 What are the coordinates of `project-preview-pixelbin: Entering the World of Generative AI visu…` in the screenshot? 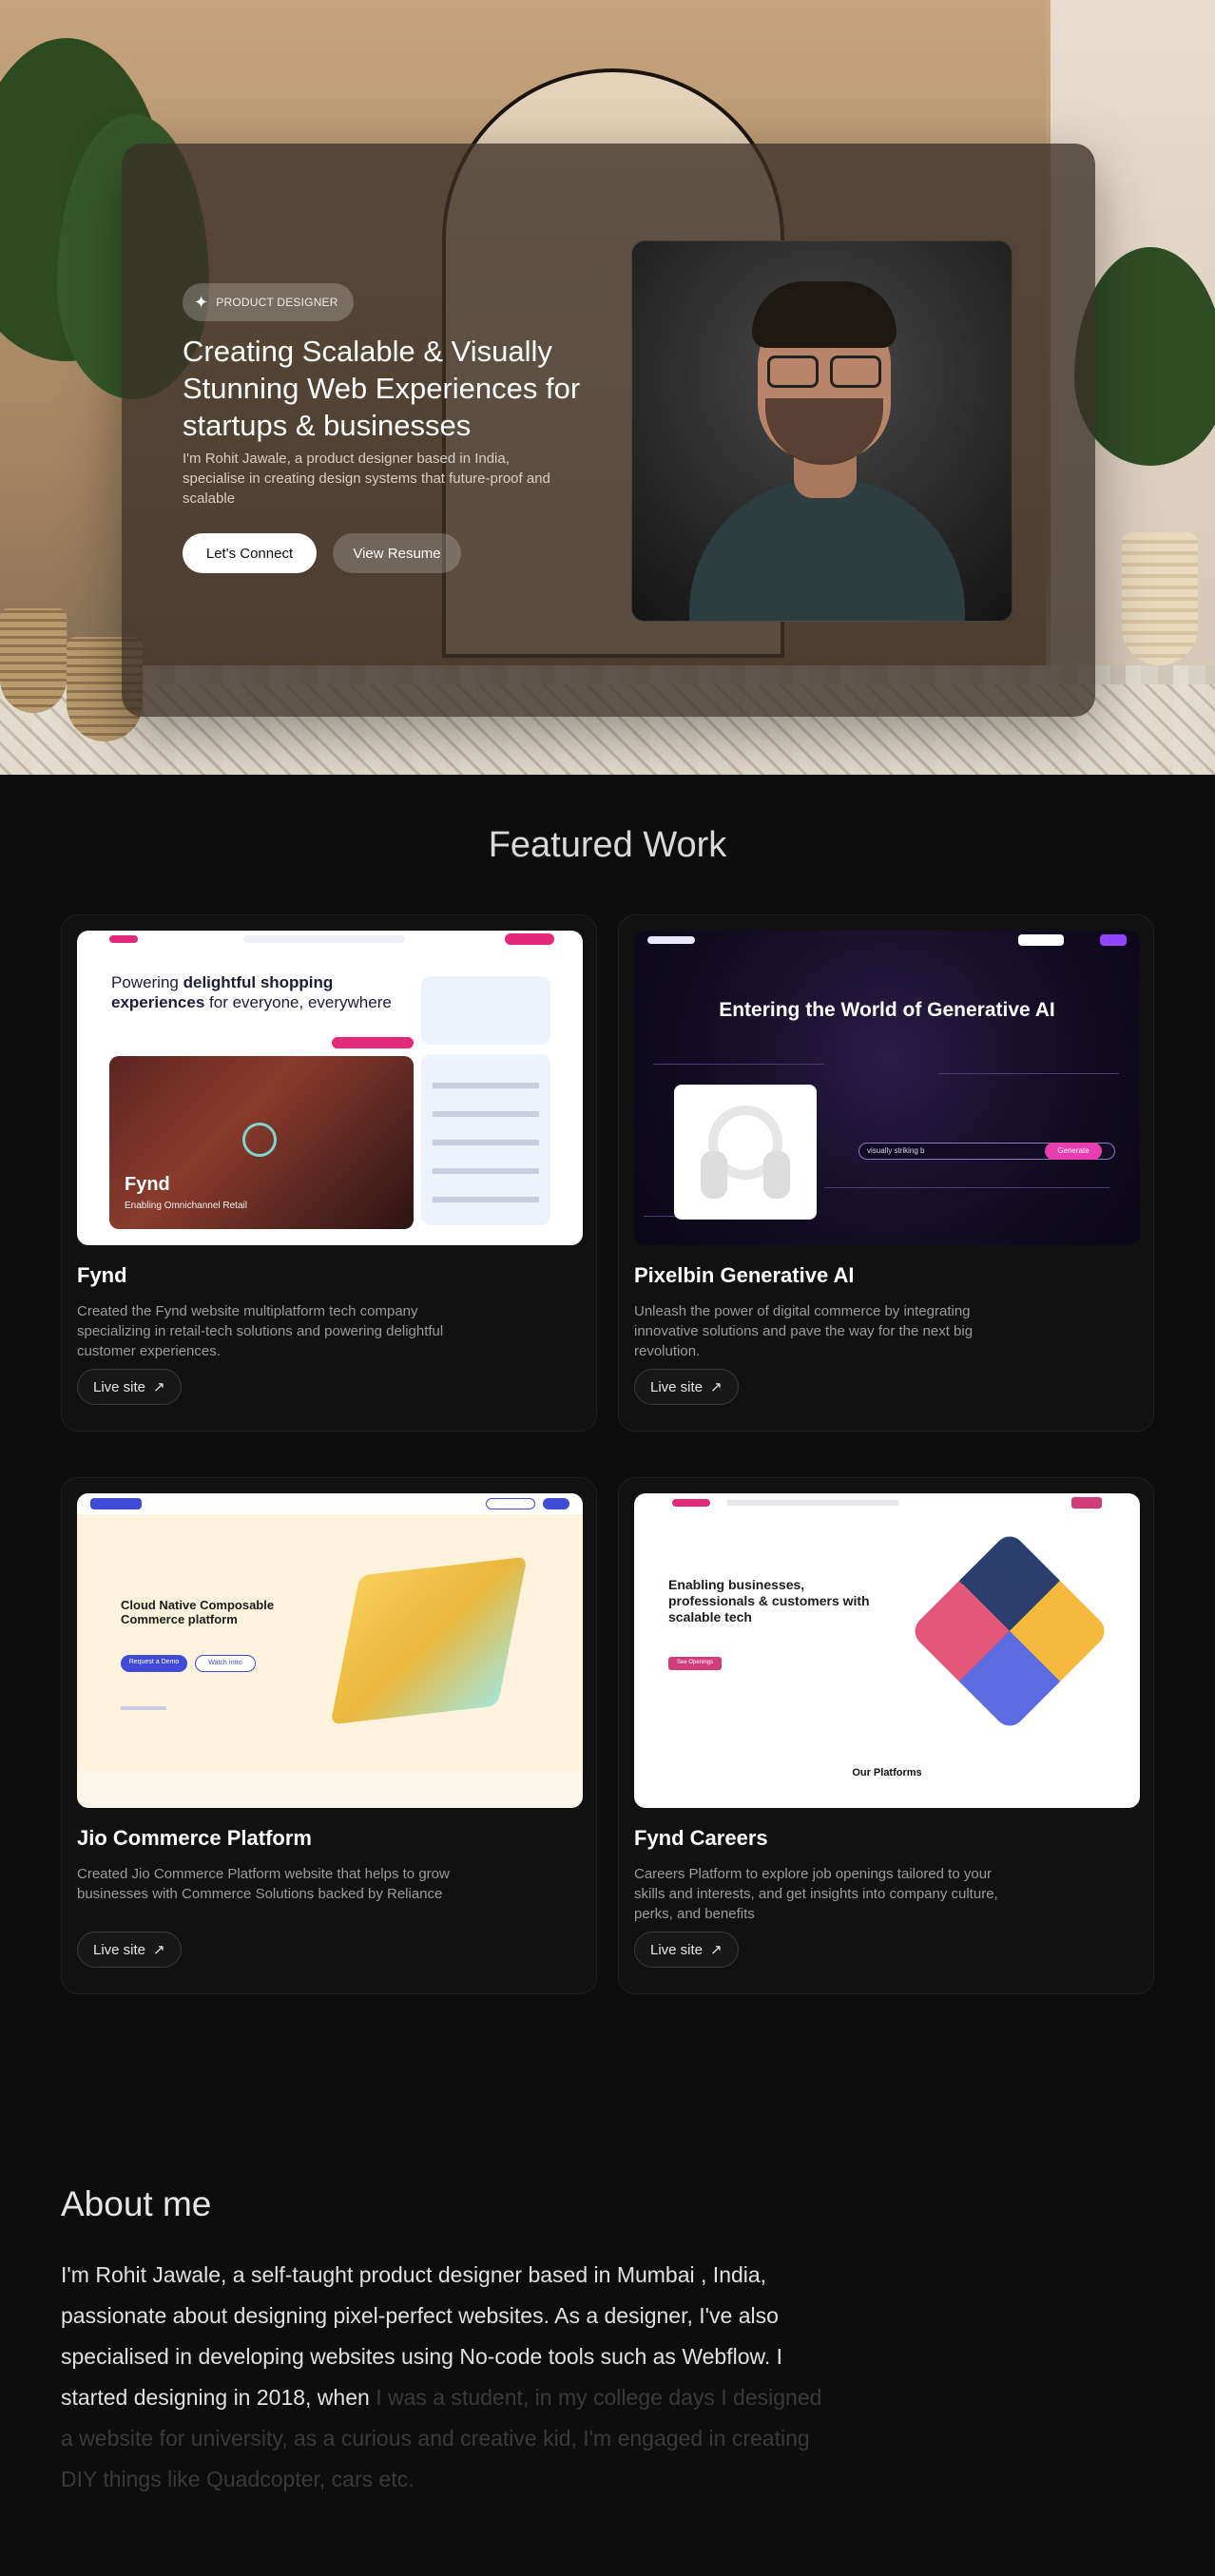 It's located at (887, 1088).